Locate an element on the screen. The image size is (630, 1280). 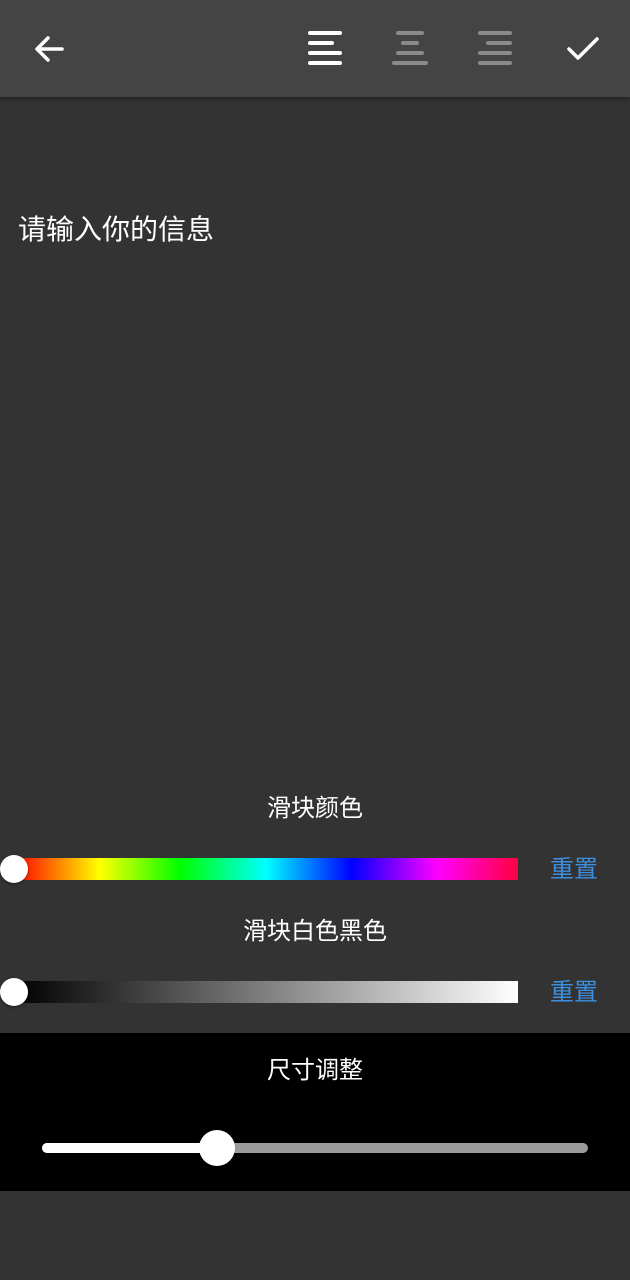
hue-reset-button: 重置 is located at coordinates (574, 869).